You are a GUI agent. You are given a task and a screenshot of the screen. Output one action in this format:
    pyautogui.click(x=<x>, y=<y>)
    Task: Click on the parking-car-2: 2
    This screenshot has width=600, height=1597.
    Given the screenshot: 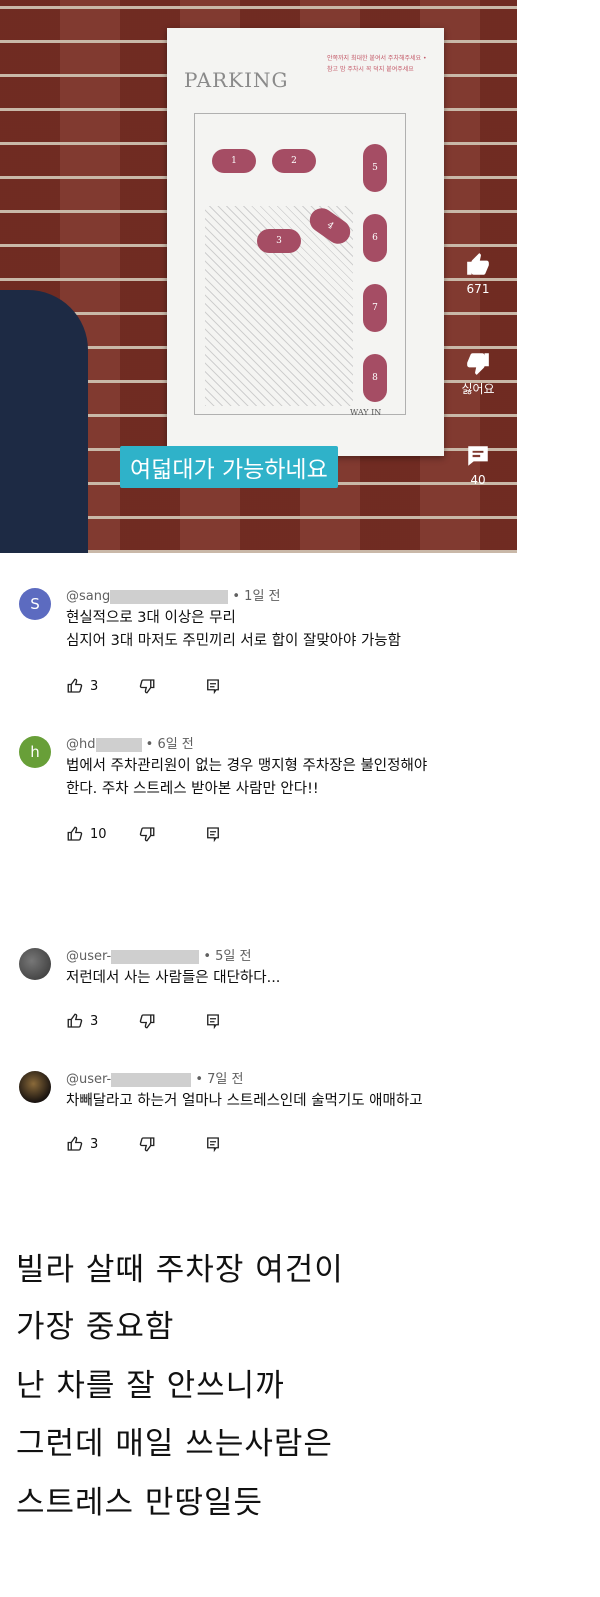 What is the action you would take?
    pyautogui.click(x=294, y=161)
    